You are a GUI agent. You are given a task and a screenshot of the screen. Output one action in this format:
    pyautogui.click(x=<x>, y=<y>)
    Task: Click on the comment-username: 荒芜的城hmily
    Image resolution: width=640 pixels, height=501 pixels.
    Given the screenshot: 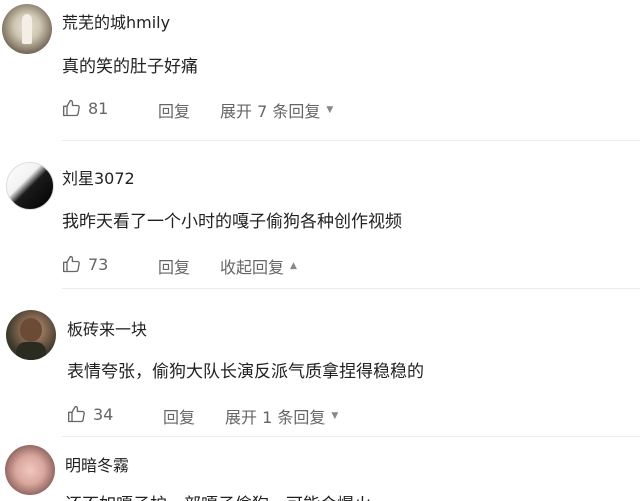 What is the action you would take?
    pyautogui.click(x=116, y=21)
    